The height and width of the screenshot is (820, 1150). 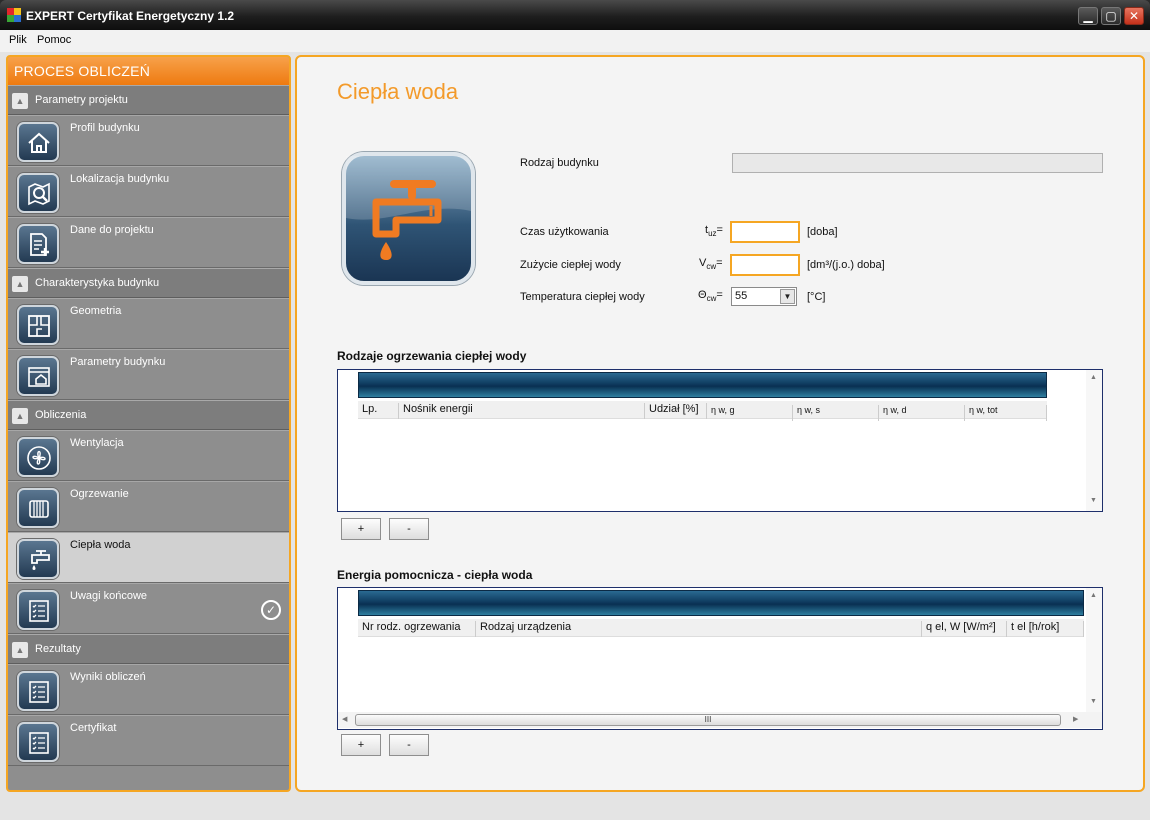 I want to click on section-obliczenia: ▲ Obliczenia, so click(x=148, y=415).